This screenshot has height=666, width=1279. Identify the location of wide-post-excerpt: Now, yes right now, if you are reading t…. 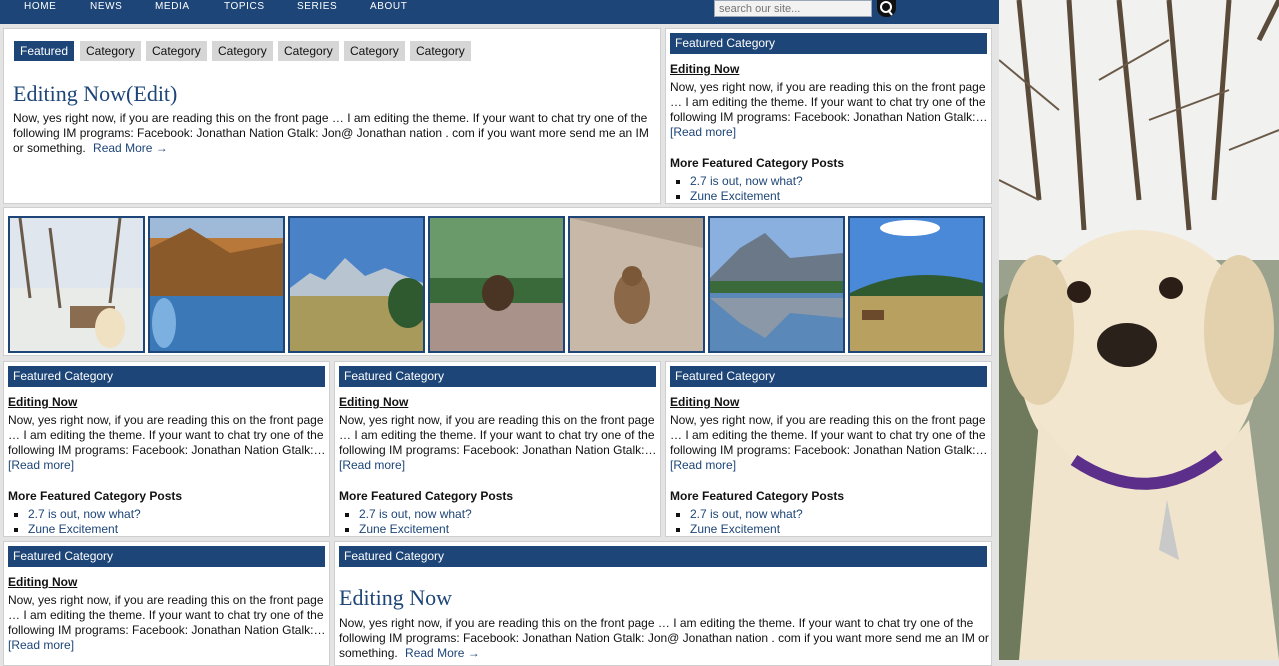
(664, 638).